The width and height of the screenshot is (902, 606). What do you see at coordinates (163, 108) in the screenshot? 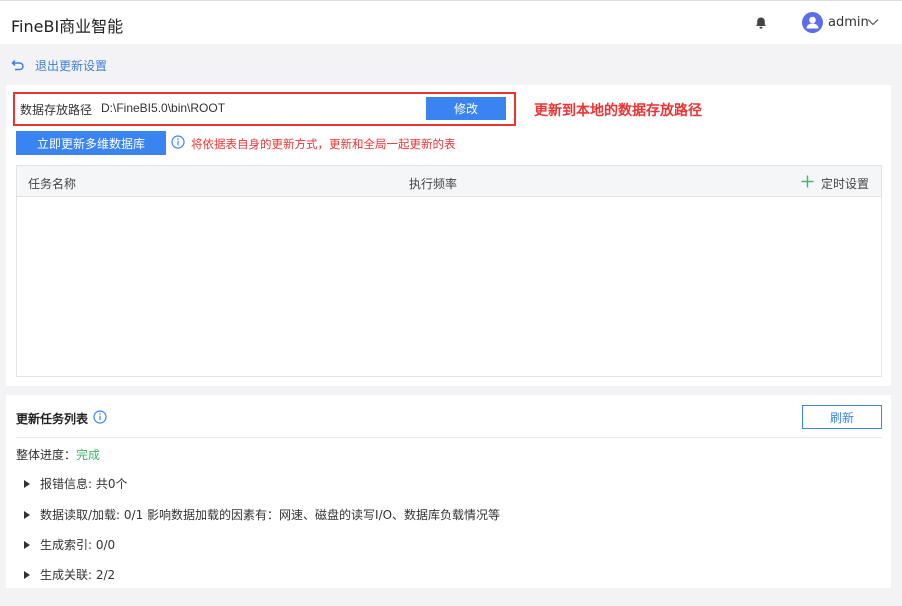
I see `path-value: D:\FineBI5.0\bin\ROOT` at bounding box center [163, 108].